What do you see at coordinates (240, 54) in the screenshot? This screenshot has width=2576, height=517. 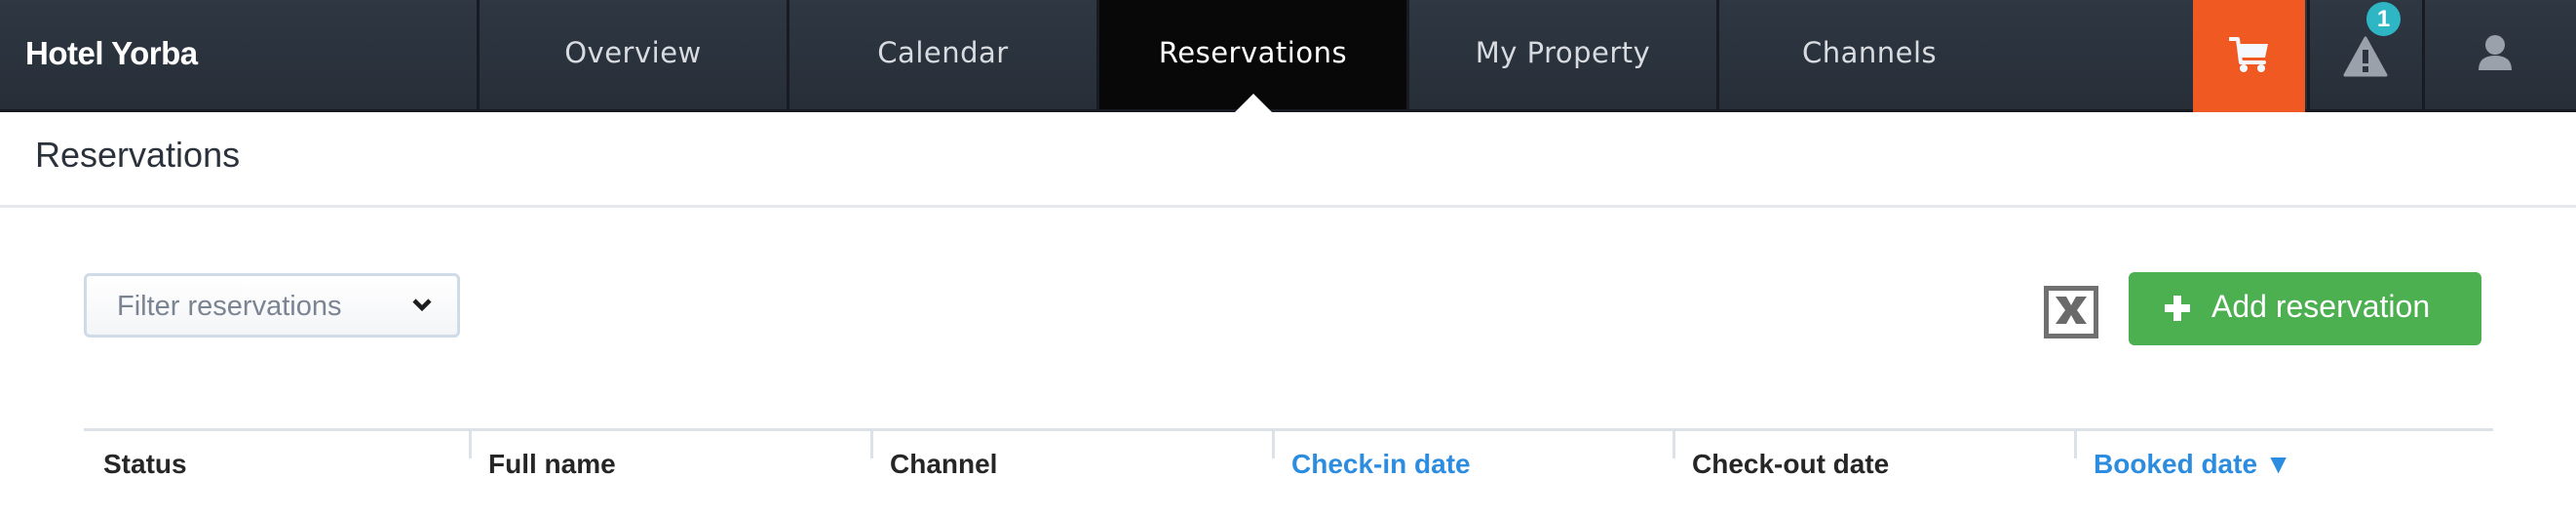 I see `brand: Hotel Yorba` at bounding box center [240, 54].